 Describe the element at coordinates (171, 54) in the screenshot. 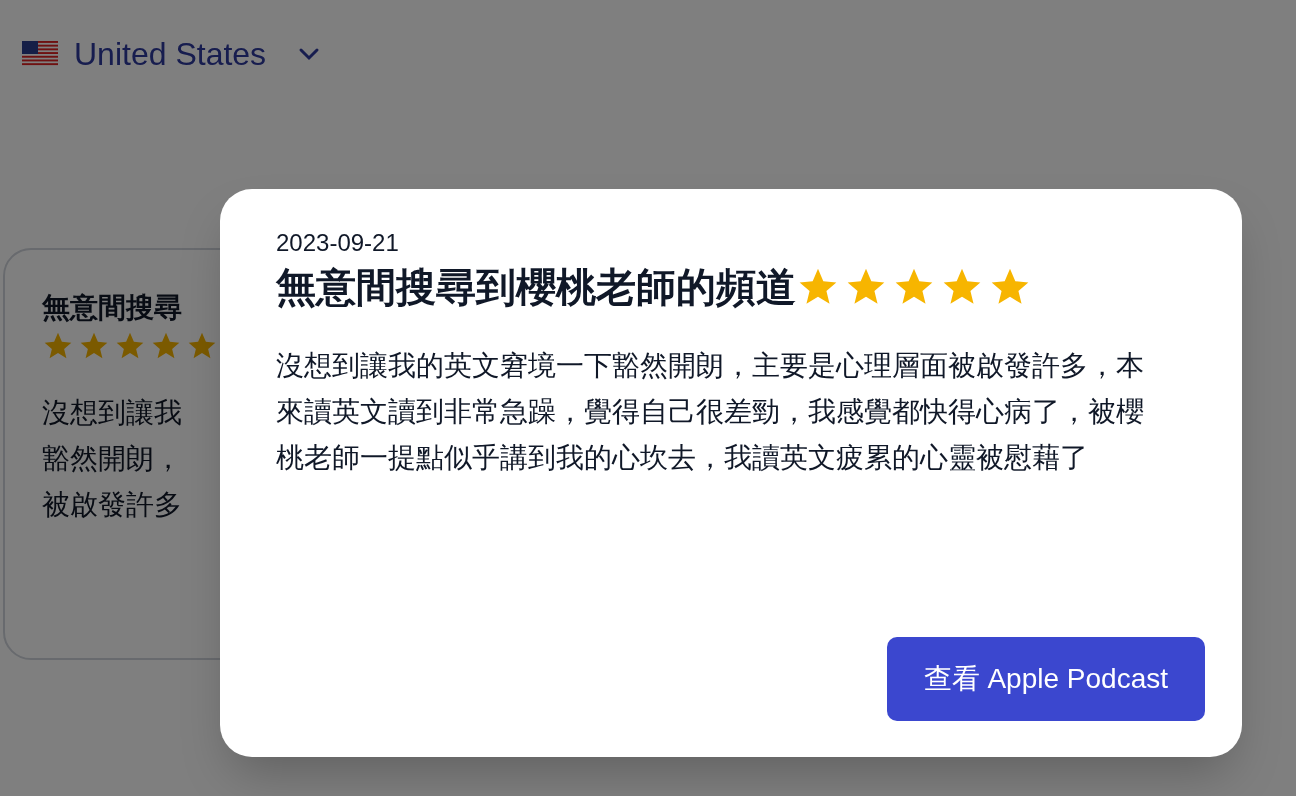

I see `country-selector: United States` at that location.